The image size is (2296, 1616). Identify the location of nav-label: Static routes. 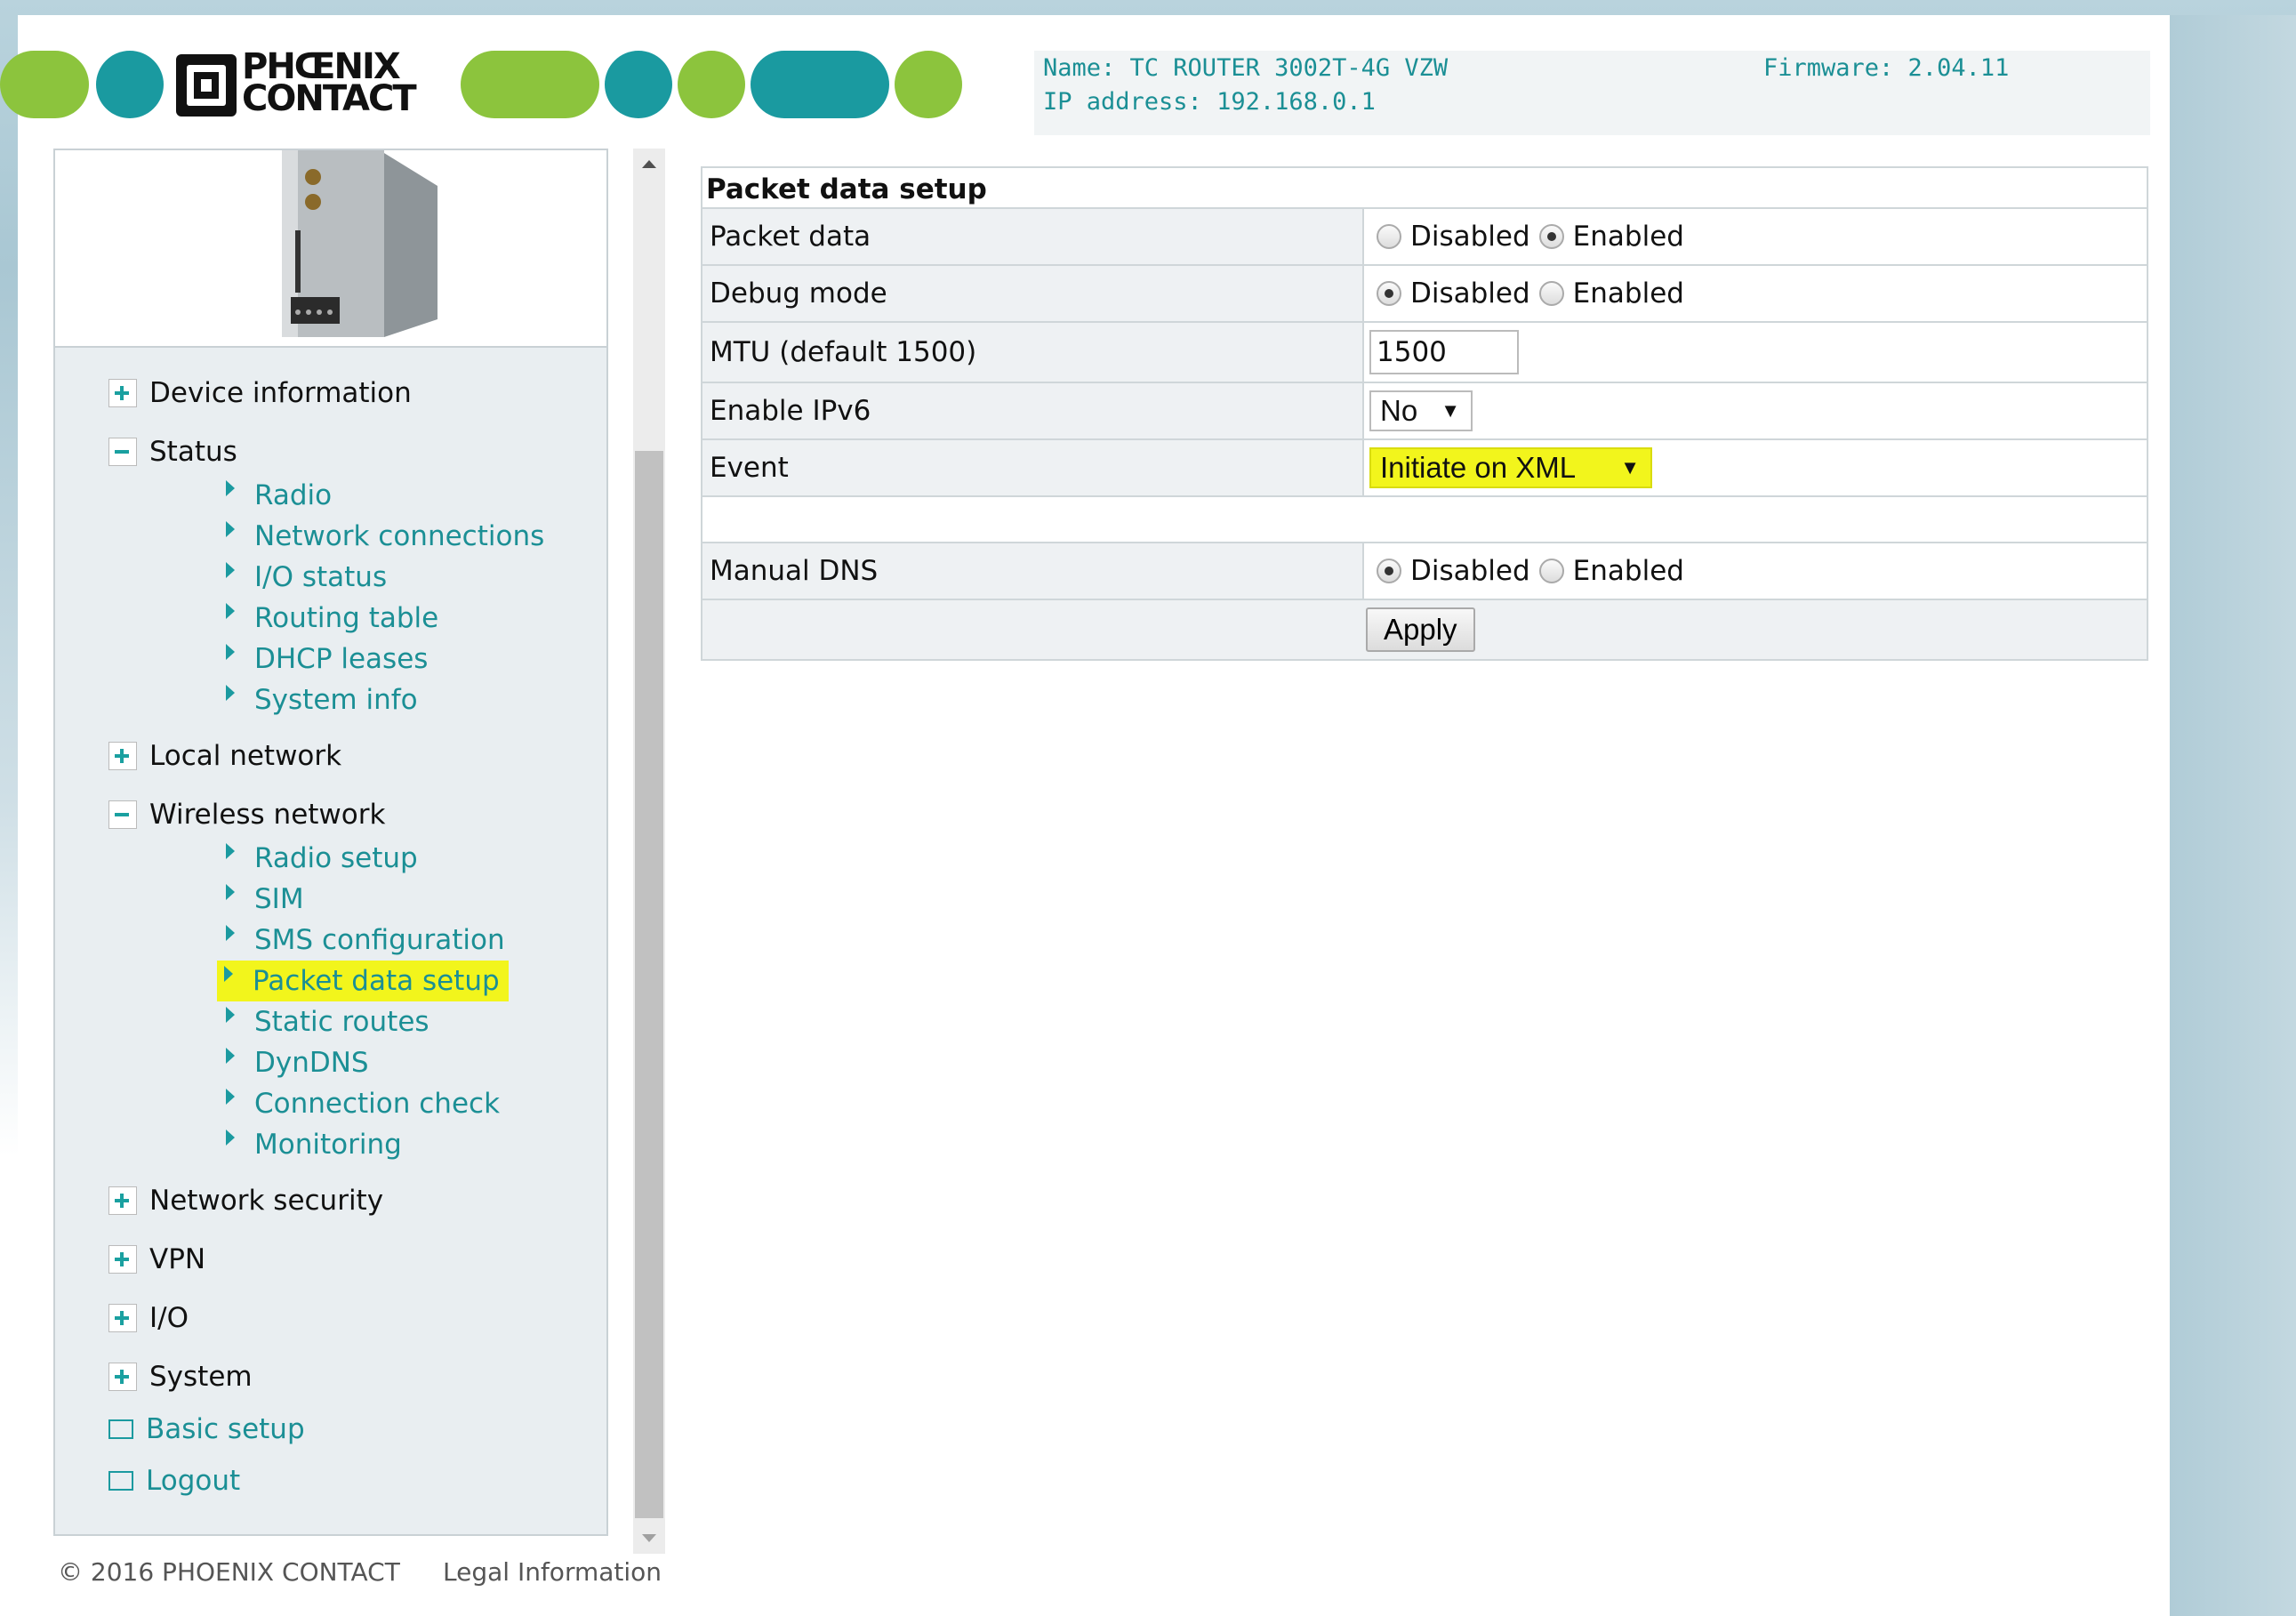
(341, 1022).